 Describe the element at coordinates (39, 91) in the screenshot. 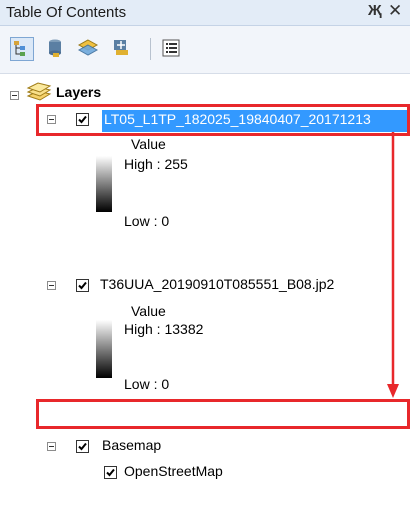

I see `layers-icon` at that location.